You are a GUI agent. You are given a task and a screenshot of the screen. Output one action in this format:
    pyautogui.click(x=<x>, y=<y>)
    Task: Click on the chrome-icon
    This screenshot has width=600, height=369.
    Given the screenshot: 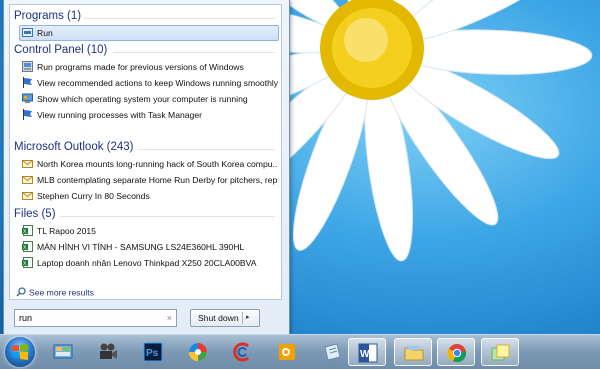 What is the action you would take?
    pyautogui.click(x=457, y=353)
    